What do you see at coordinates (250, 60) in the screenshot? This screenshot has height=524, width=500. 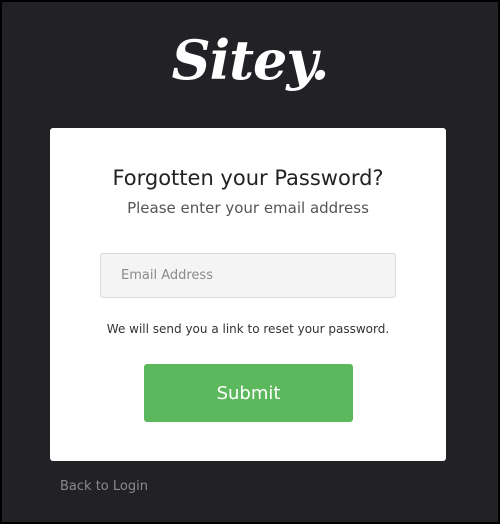 I see `sitey-logo: Sitey.` at bounding box center [250, 60].